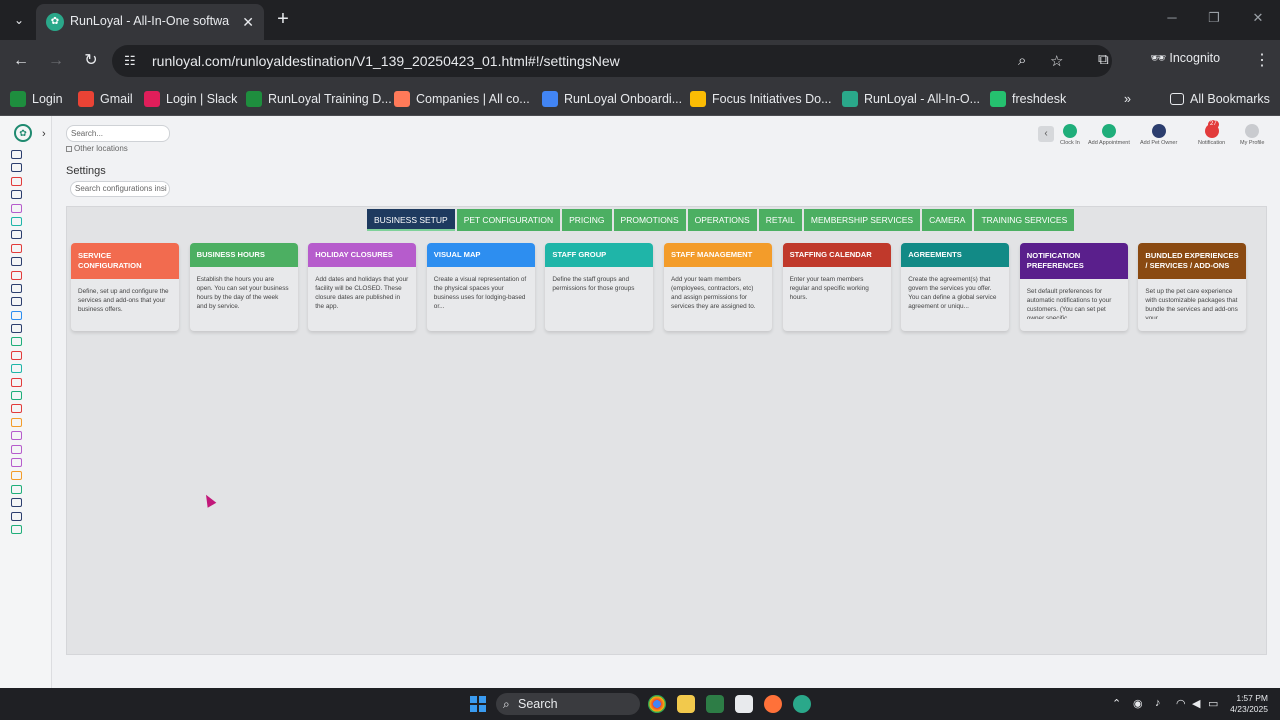  Describe the element at coordinates (1213, 703) in the screenshot. I see `battery-icon: ▭` at that location.